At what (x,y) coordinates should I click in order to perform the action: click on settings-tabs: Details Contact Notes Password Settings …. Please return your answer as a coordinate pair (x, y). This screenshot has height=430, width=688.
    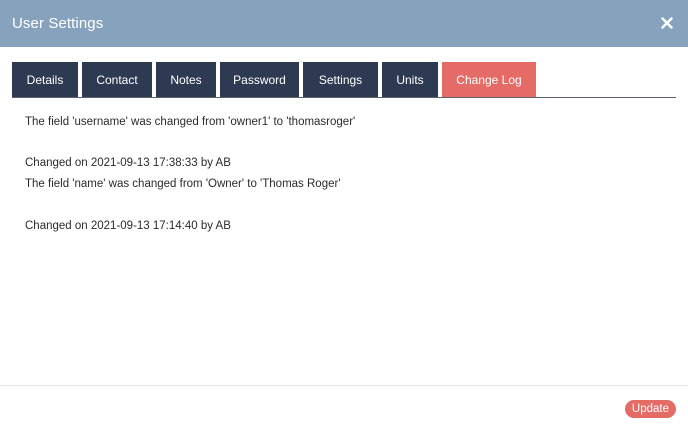
    Looking at the image, I should click on (344, 80).